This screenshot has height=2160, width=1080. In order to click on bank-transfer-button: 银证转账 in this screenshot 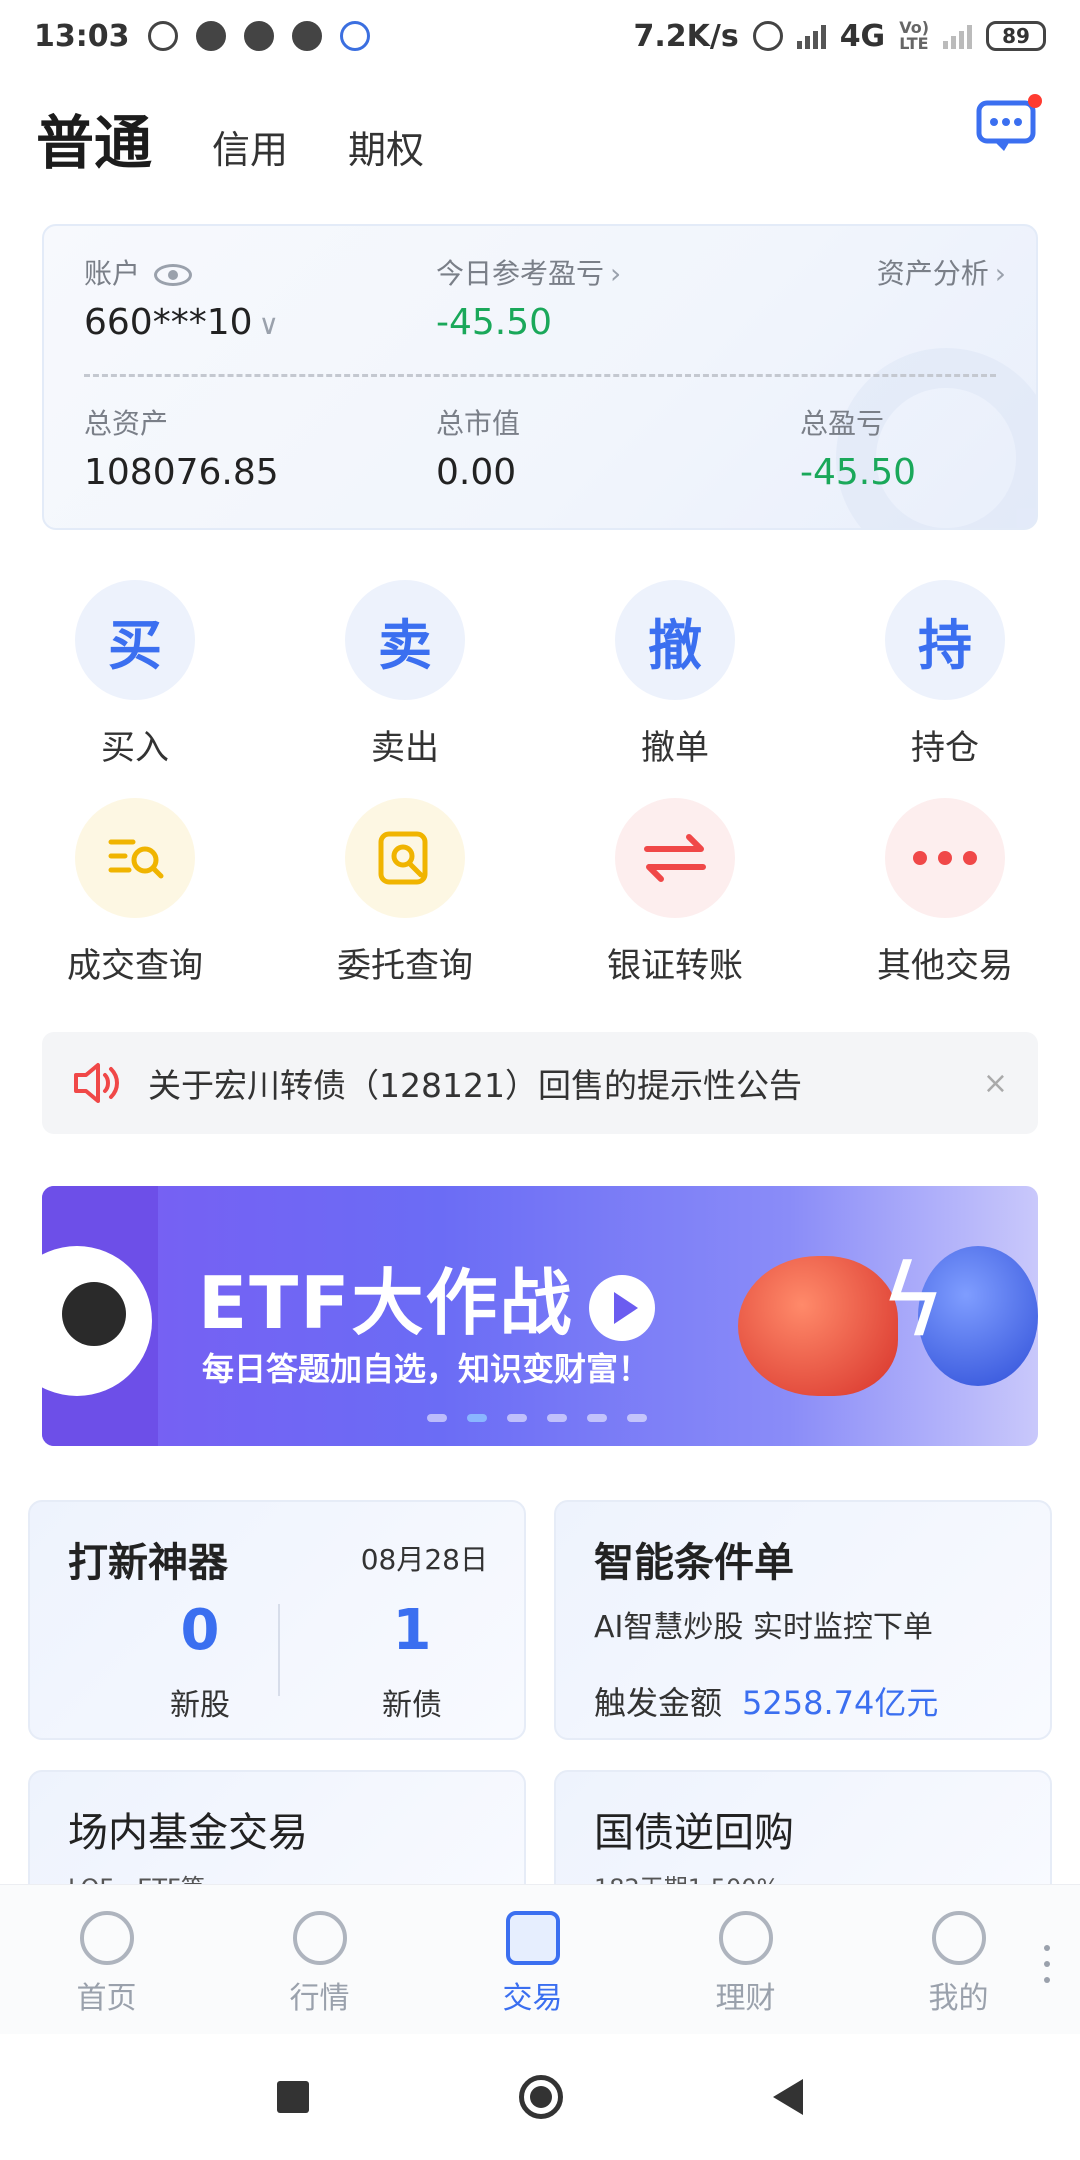, I will do `click(675, 907)`.